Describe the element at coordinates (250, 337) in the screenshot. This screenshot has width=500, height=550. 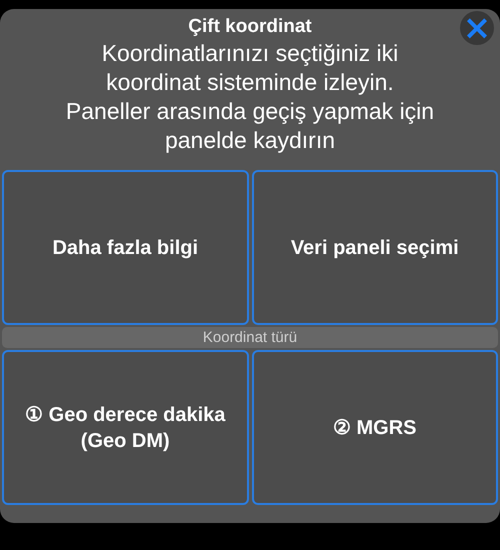
I see `section-header: Koordinat türü` at that location.